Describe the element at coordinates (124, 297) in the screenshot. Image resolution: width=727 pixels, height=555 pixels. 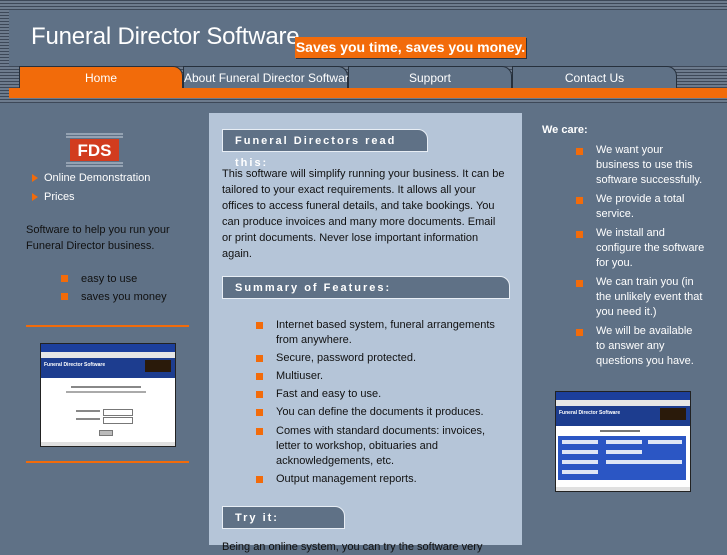
I see `left-bullet-2: saves you money` at that location.